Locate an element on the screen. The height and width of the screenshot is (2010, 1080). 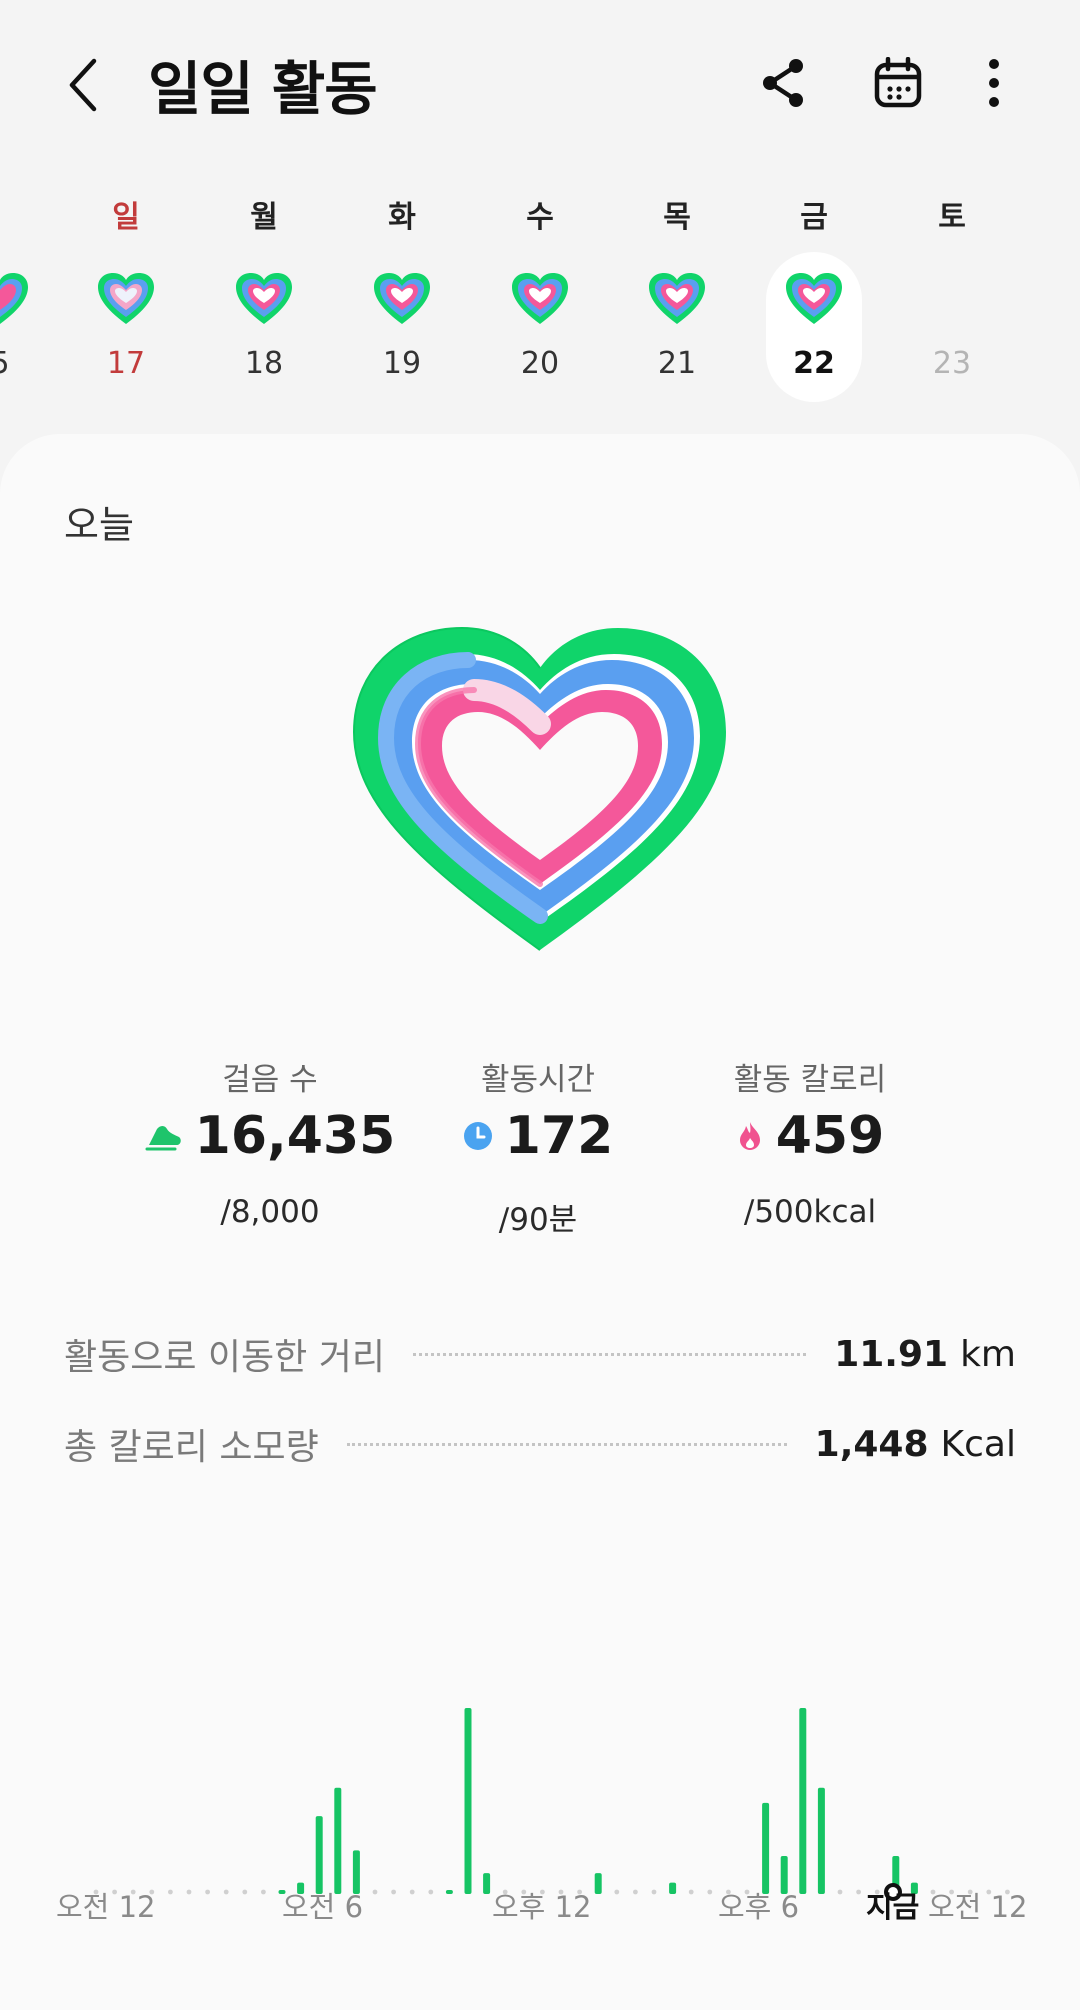
share-button is located at coordinates (784, 83).